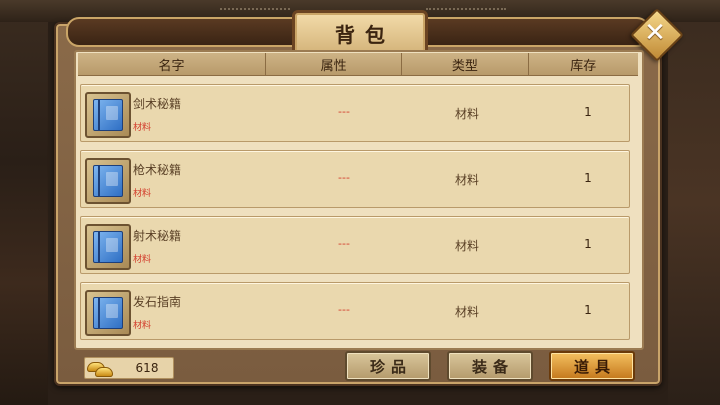  Describe the element at coordinates (592, 366) in the screenshot. I see `tab-items: 道具` at that location.